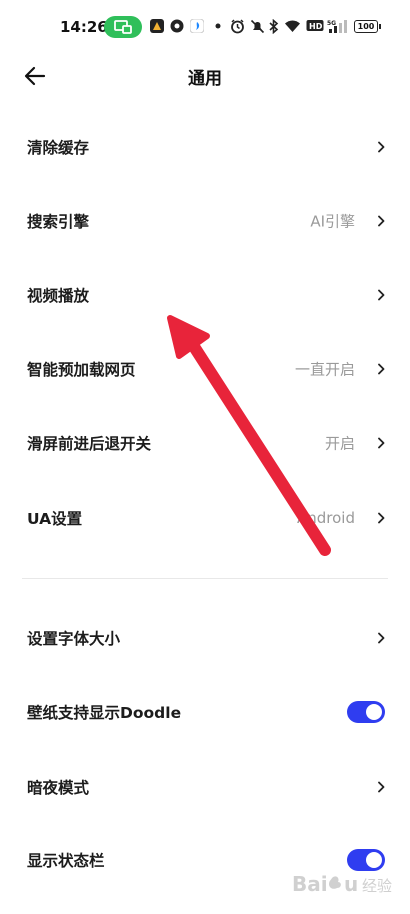 Image resolution: width=410 pixels, height=914 pixels. Describe the element at coordinates (74, 639) in the screenshot. I see `setting-label: 设置字体大小` at that location.